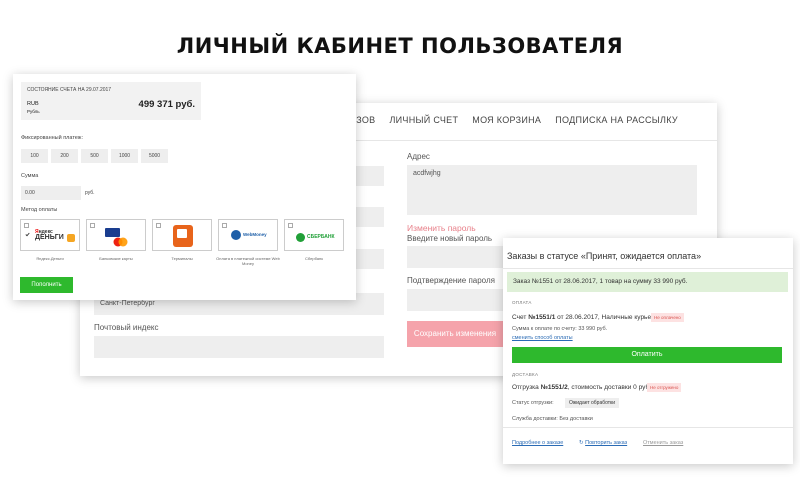  Describe the element at coordinates (154, 156) in the screenshot. I see `amount-button-5000: 5000` at that location.